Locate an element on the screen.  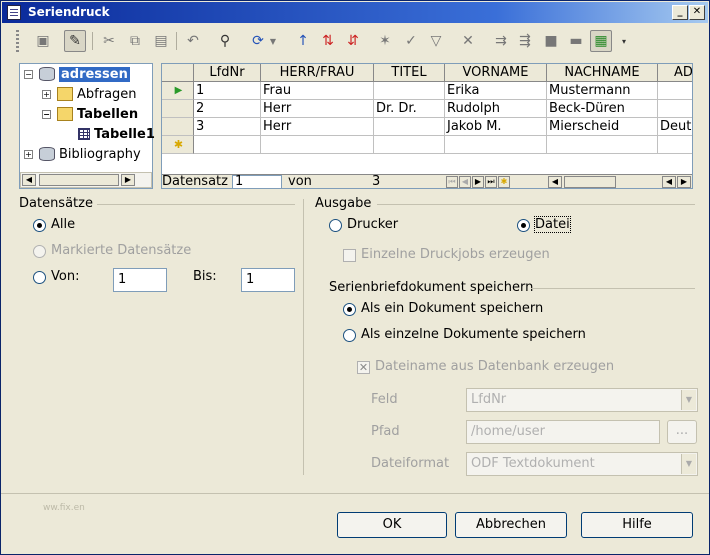
table-cell: Rudolph is located at coordinates (496, 109).